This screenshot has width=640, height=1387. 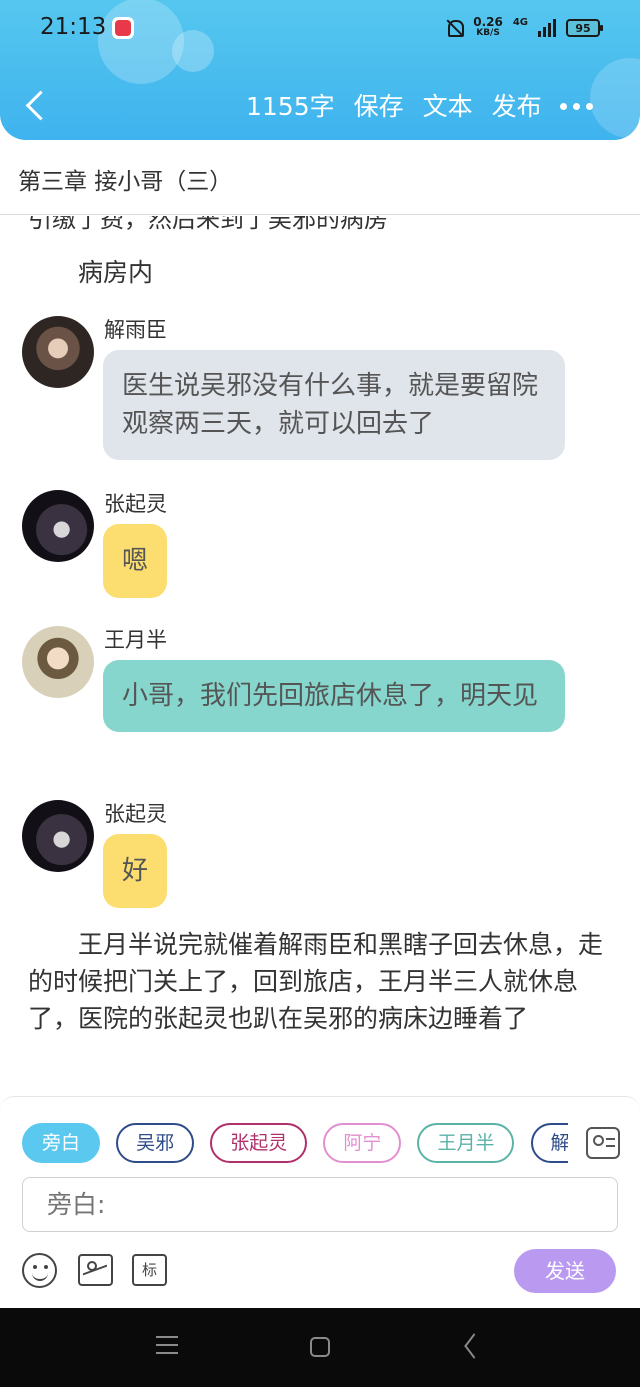 I want to click on status-time: 21:13, so click(x=73, y=27).